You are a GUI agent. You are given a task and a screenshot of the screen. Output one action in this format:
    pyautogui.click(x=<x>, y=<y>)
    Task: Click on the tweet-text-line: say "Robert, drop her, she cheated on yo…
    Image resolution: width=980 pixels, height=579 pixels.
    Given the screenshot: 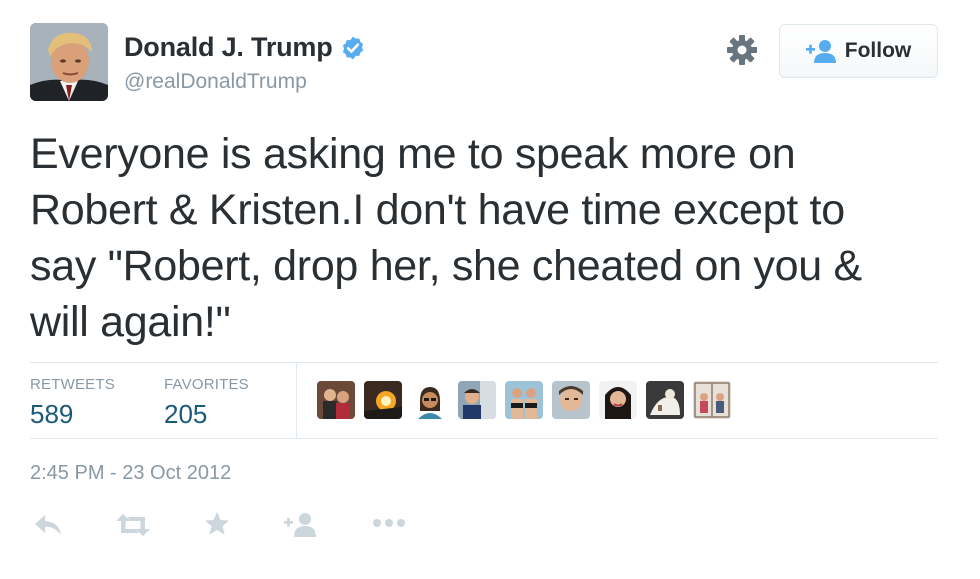 What is the action you would take?
    pyautogui.click(x=446, y=266)
    